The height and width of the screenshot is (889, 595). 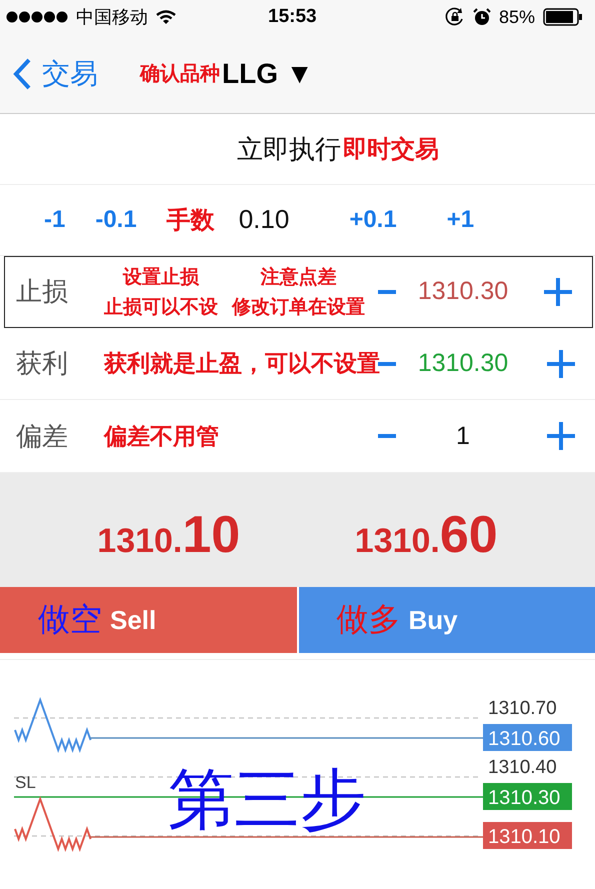 I want to click on alarm-icon, so click(x=481, y=17).